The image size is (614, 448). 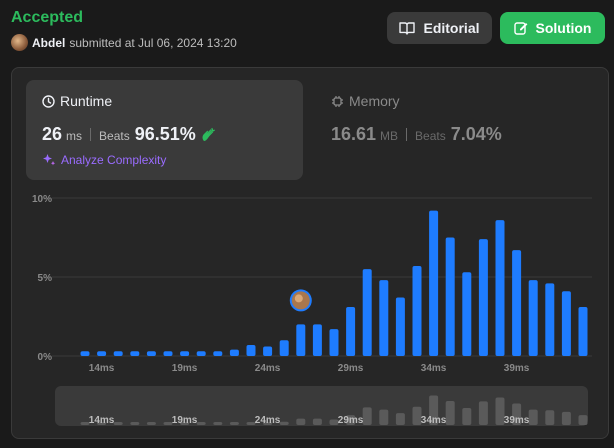 I want to click on navigator-tick-label: 24ms, so click(x=268, y=420).